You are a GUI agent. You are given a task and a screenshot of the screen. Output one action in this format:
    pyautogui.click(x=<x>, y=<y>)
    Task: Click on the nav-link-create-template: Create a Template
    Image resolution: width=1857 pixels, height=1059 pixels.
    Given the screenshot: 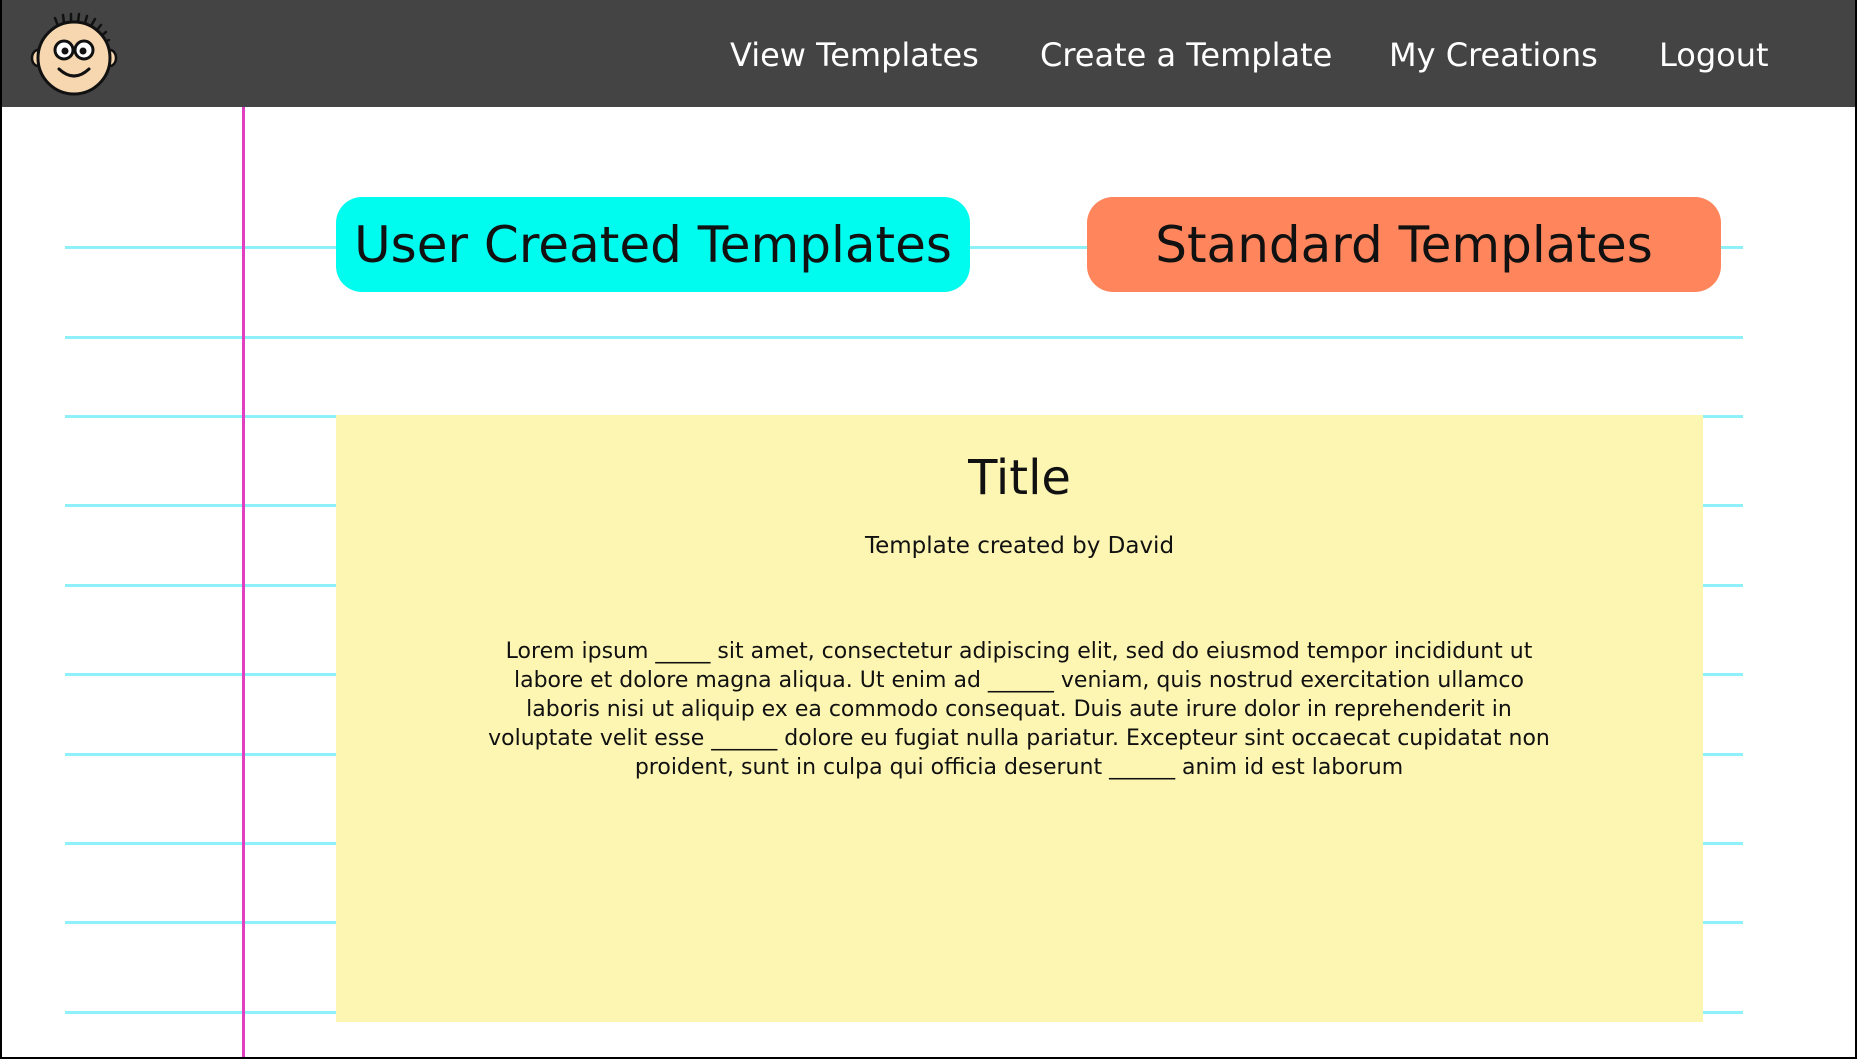 What is the action you would take?
    pyautogui.click(x=1186, y=55)
    